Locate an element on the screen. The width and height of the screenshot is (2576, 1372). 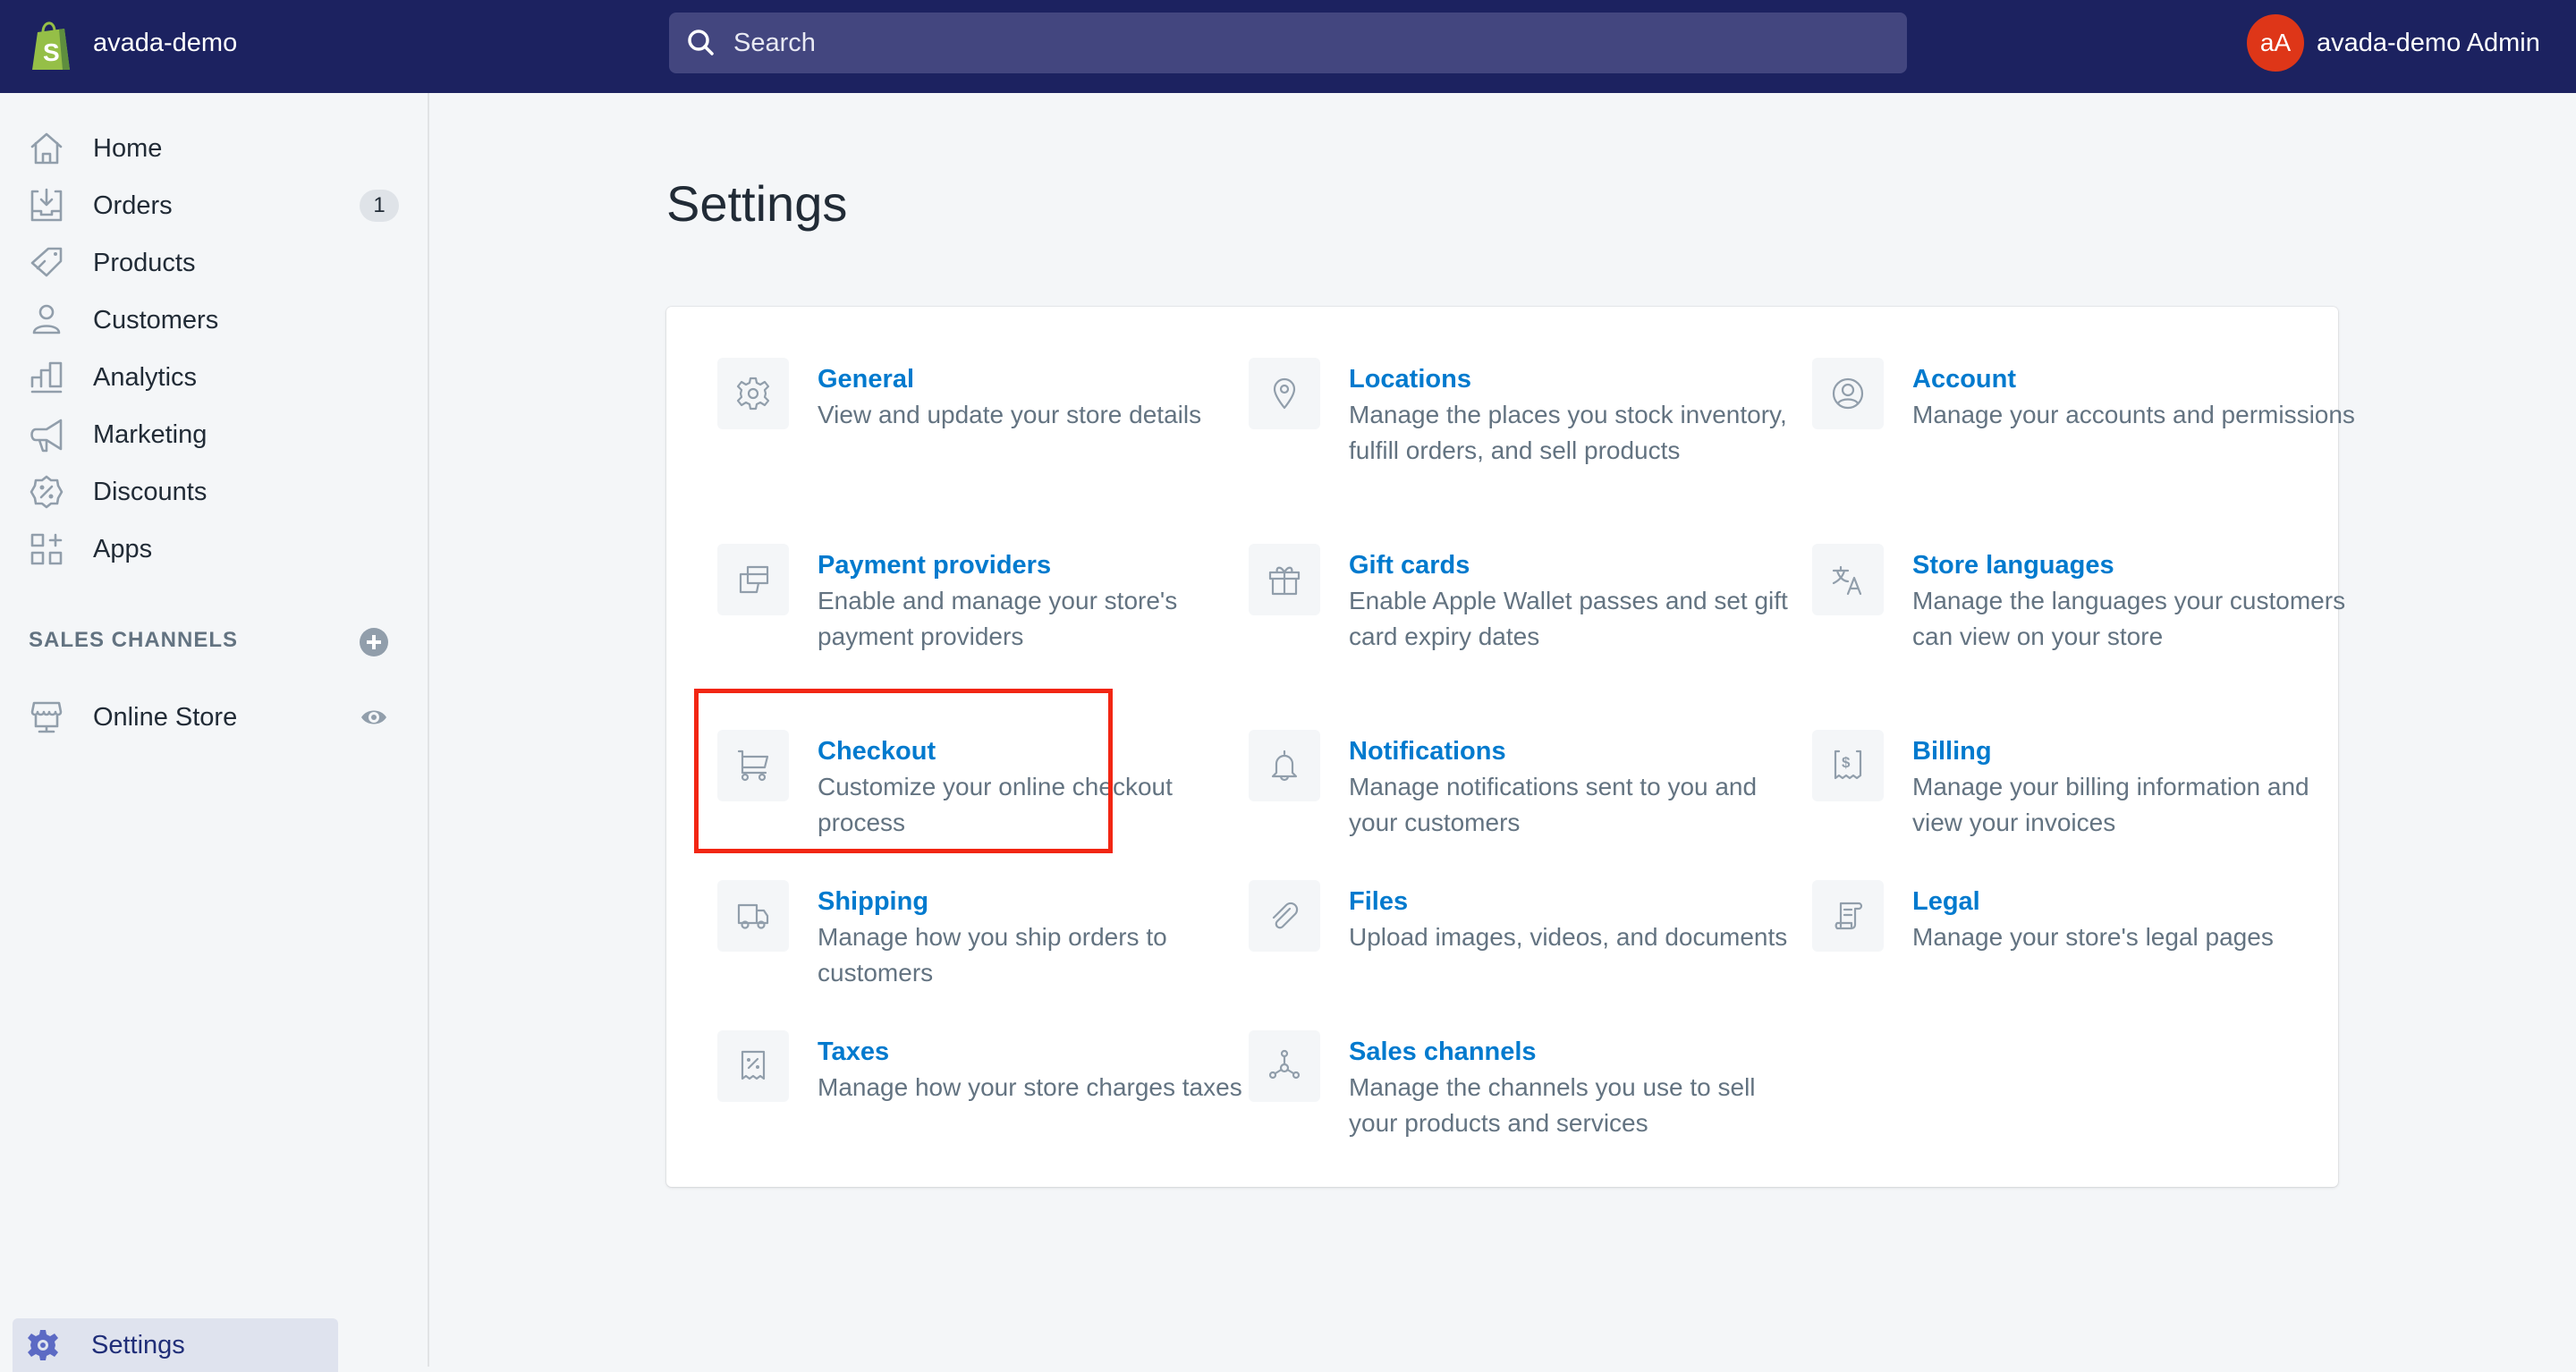
setting-title: Account is located at coordinates (1964, 379).